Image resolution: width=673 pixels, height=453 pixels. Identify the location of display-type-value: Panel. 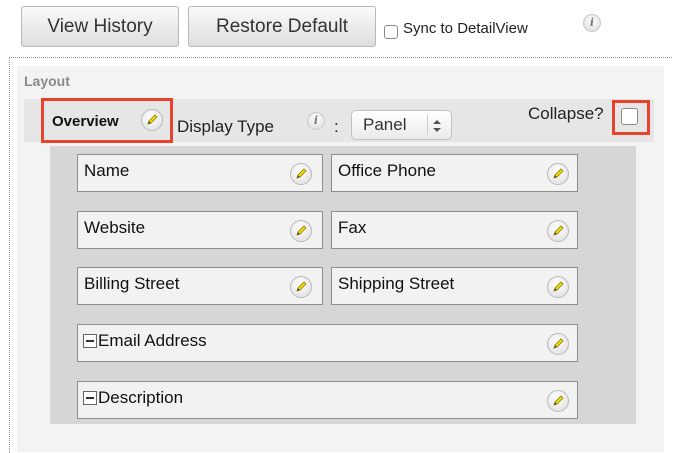
(385, 124).